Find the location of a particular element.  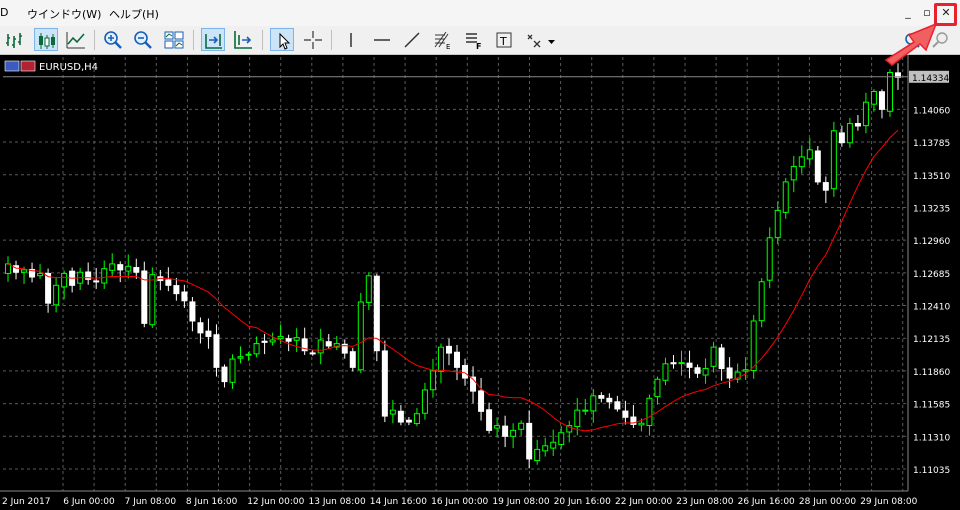

fibonacci-fan-icon: F is located at coordinates (474, 39).